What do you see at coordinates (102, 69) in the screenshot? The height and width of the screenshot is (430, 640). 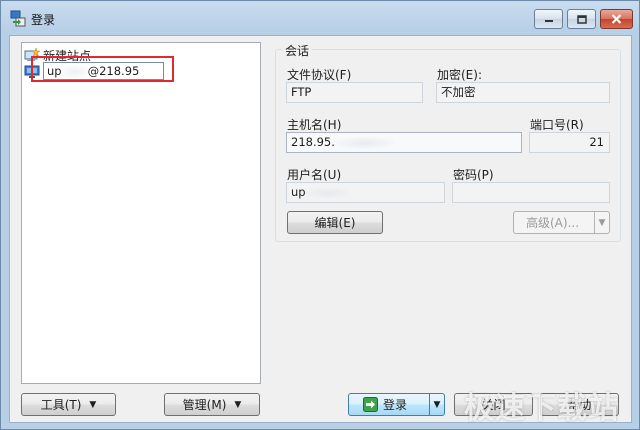 I see `highlight-box` at bounding box center [102, 69].